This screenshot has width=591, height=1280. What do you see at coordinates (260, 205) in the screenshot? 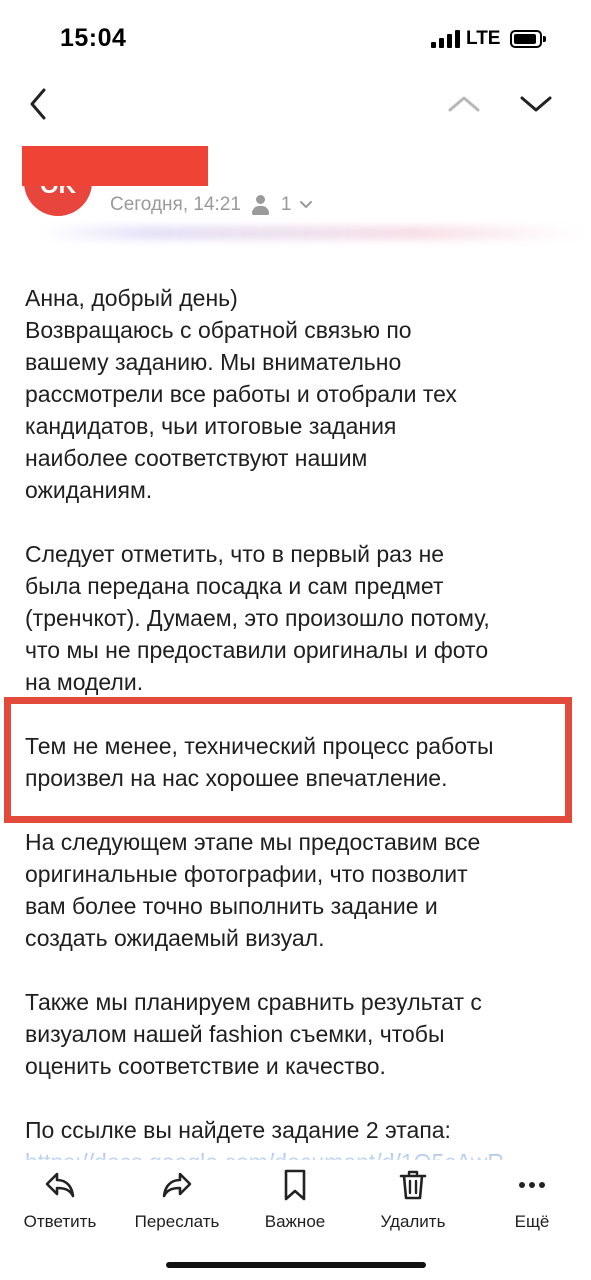
I see `person-icon` at bounding box center [260, 205].